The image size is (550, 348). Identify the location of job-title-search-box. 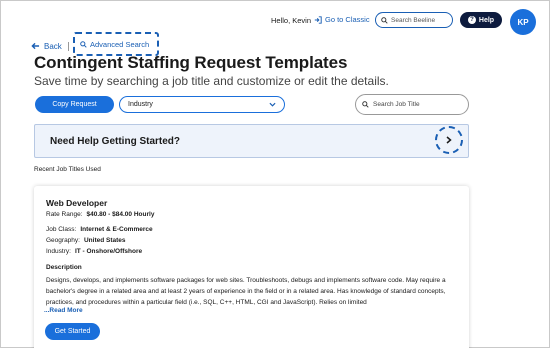
(412, 104).